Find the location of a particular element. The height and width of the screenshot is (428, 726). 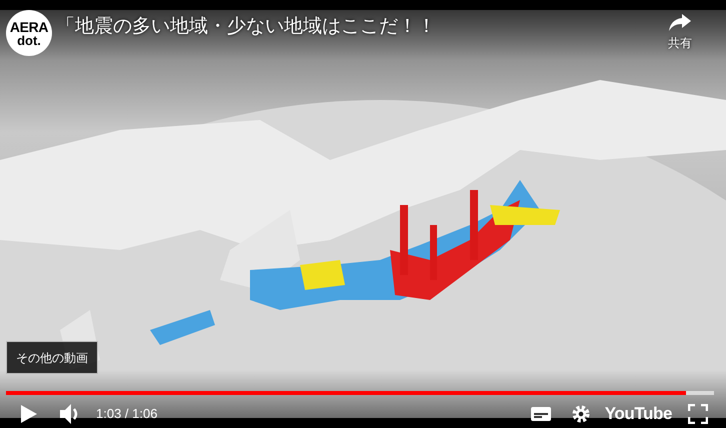

share-button: 共有 is located at coordinates (680, 33).